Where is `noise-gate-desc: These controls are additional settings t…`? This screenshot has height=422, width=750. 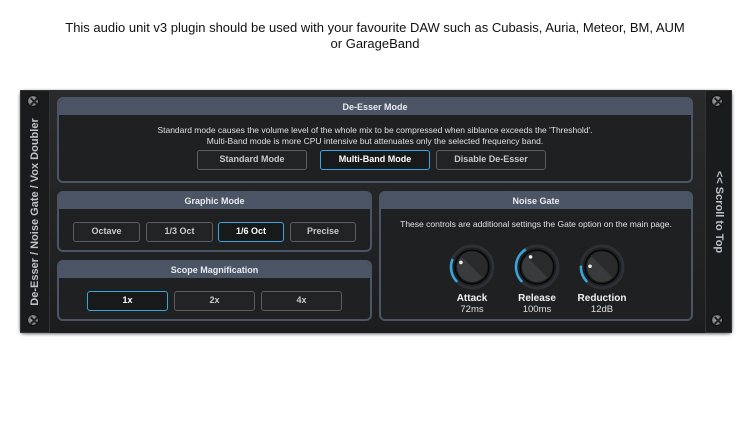 noise-gate-desc: These controls are additional settings t… is located at coordinates (536, 224).